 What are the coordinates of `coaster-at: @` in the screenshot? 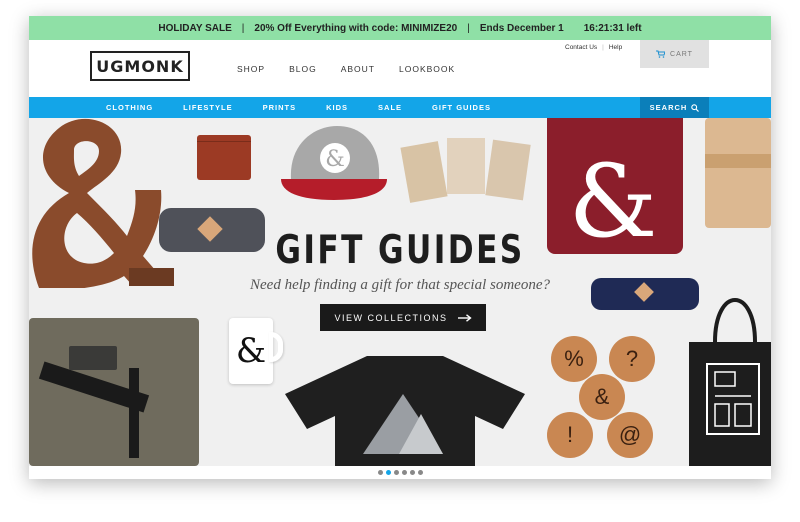 It's located at (630, 435).